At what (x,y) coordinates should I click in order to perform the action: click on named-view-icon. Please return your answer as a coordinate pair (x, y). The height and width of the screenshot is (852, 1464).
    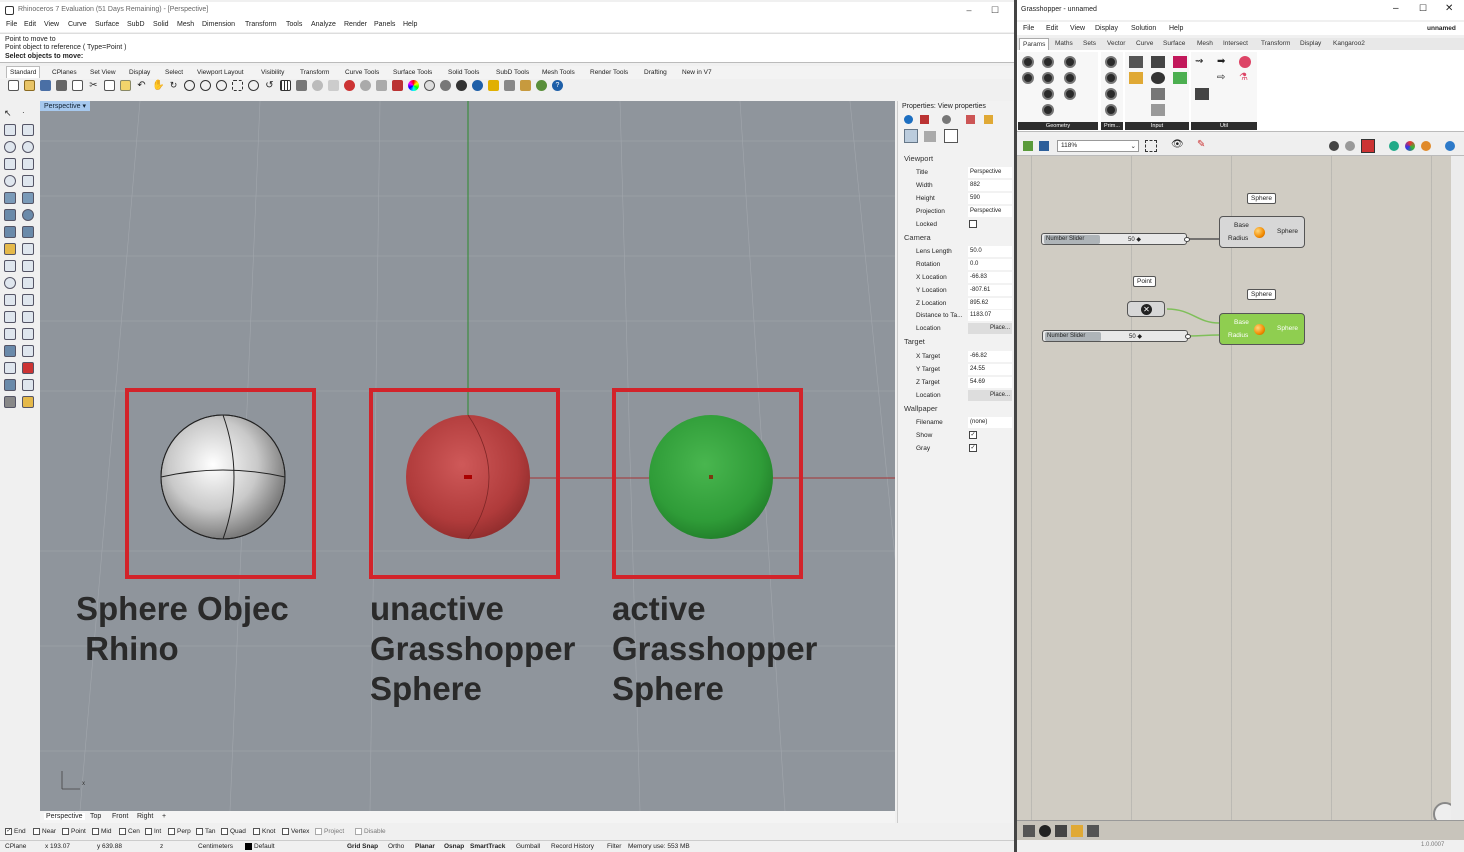
    Looking at the image, I should click on (930, 136).